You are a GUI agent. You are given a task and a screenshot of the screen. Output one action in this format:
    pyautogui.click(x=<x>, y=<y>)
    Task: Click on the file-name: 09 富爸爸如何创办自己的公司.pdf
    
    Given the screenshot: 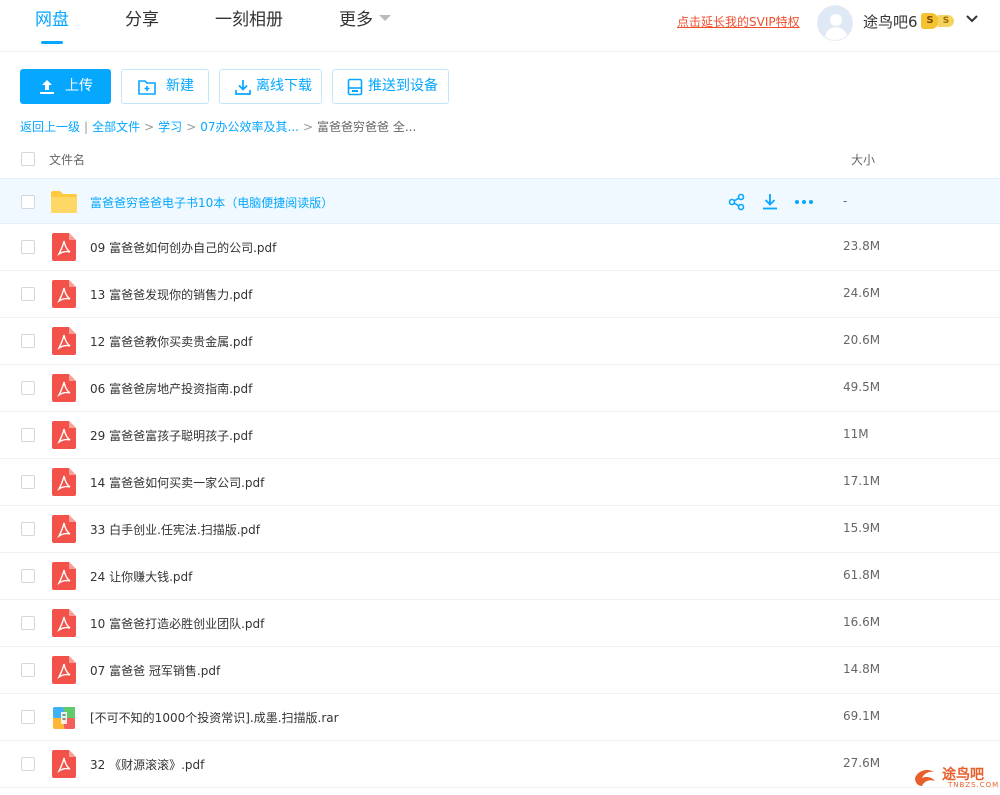 What is the action you would take?
    pyautogui.click(x=183, y=247)
    